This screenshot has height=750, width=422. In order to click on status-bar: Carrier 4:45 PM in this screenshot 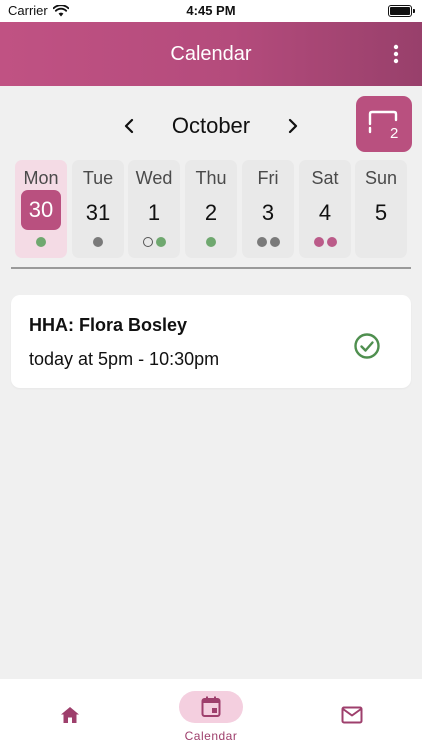, I will do `click(211, 11)`.